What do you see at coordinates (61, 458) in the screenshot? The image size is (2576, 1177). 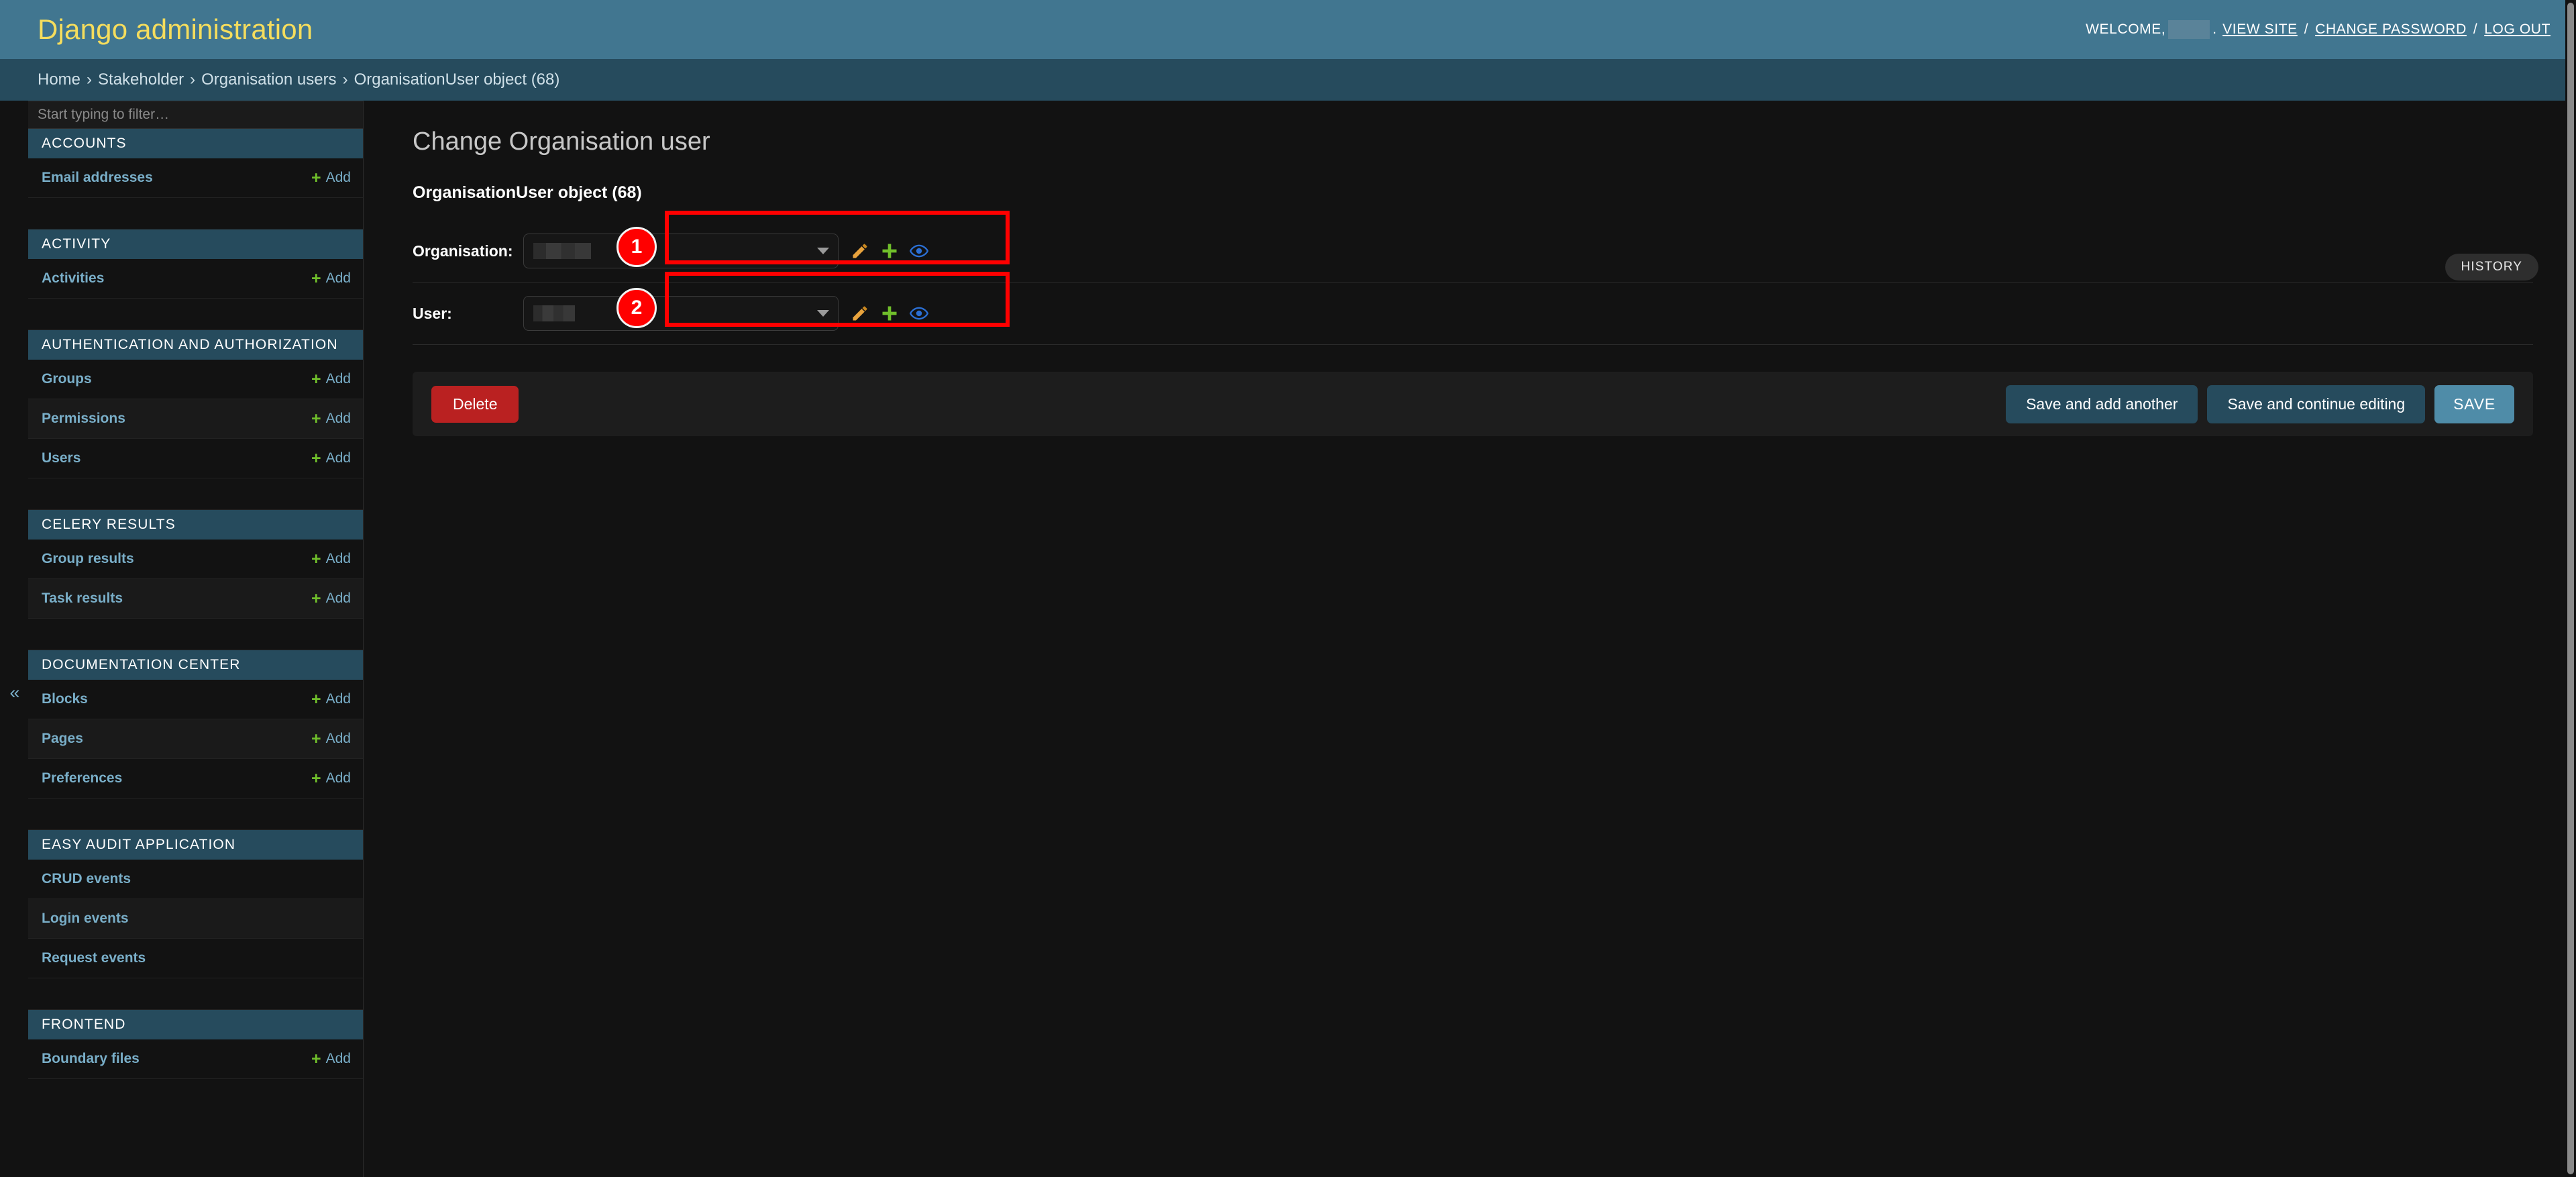 I see `sidebar-item-label: Users` at bounding box center [61, 458].